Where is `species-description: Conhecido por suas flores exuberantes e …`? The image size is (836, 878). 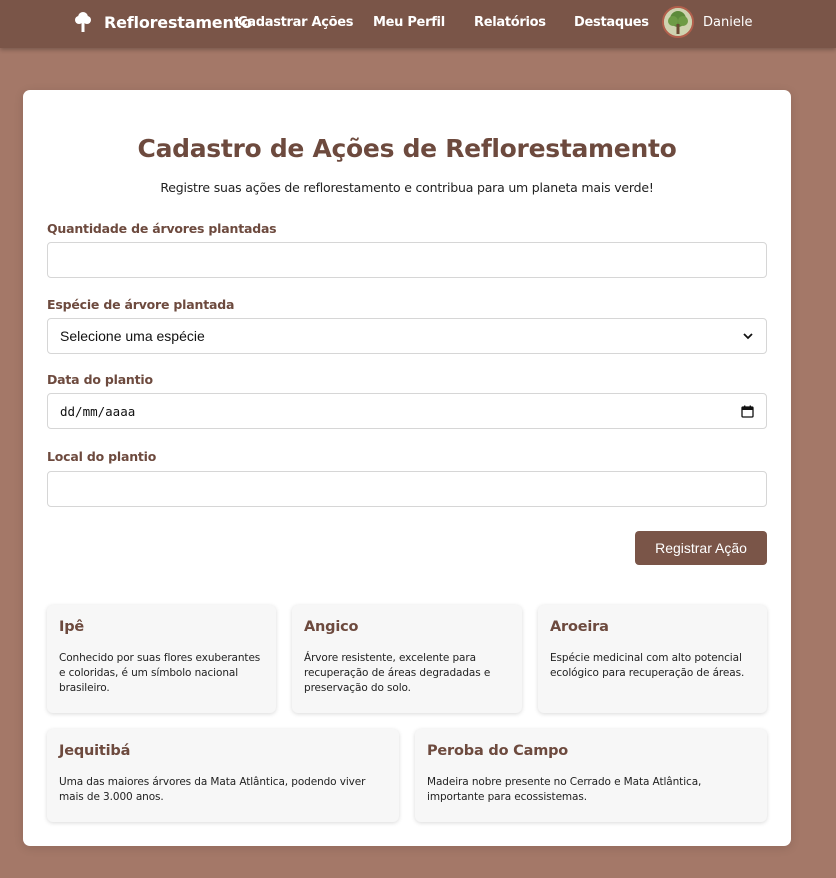
species-description: Conhecido por suas flores exuberantes e … is located at coordinates (160, 673).